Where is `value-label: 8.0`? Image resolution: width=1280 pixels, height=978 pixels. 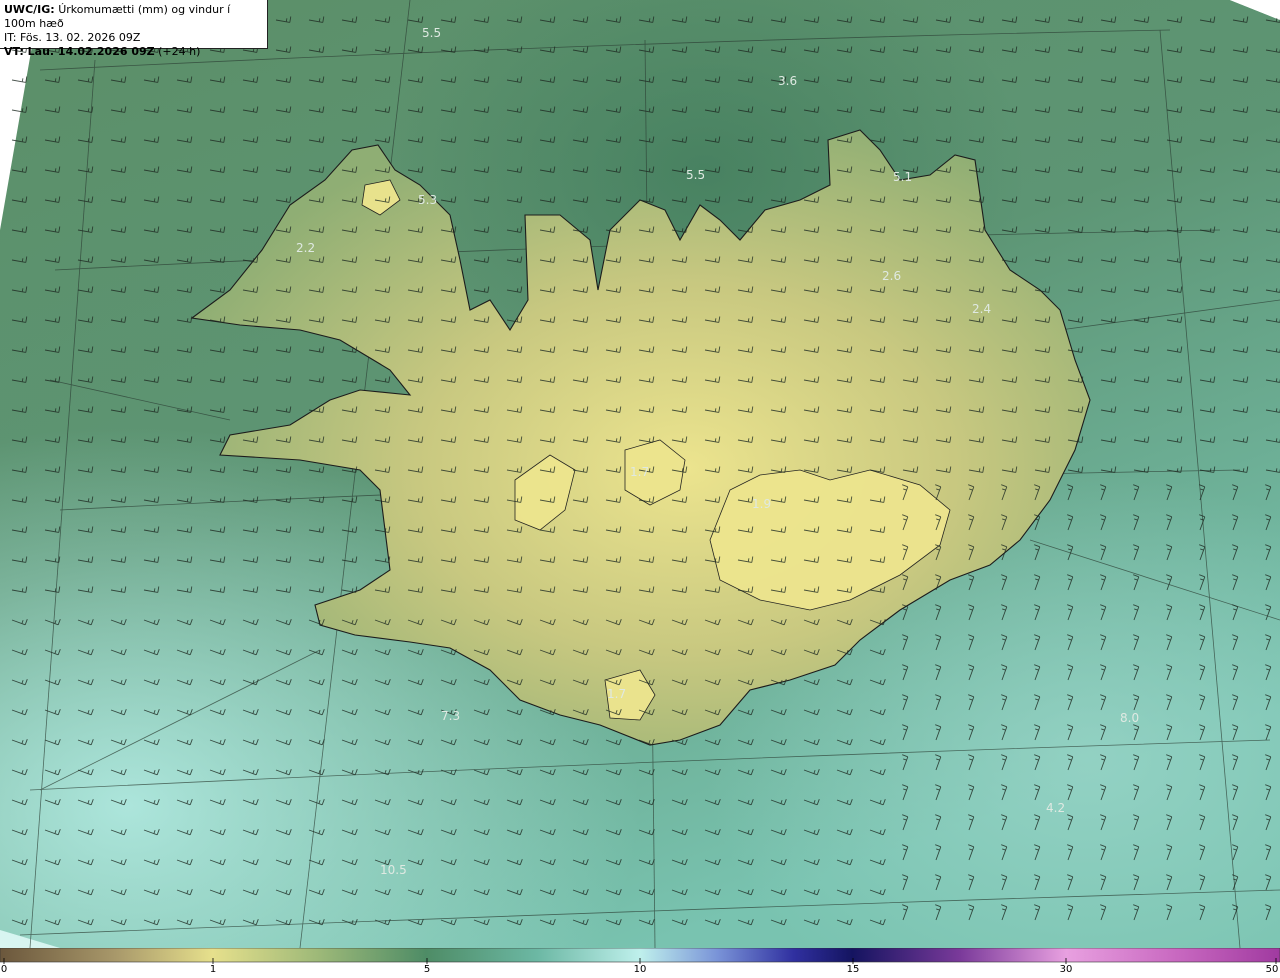
value-label: 8.0 is located at coordinates (1129, 718).